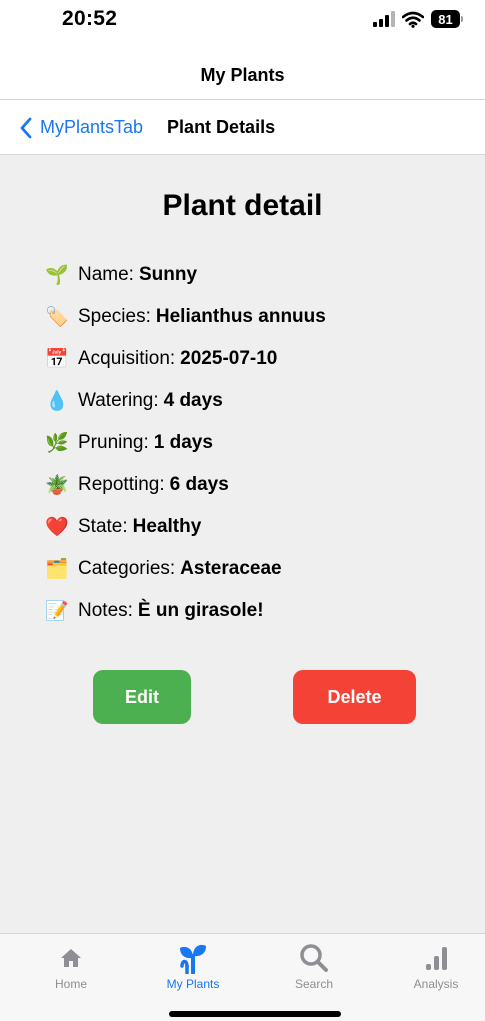 This screenshot has width=485, height=1021. I want to click on tab-bar: Home My Plants Search Analysis, so click(242, 977).